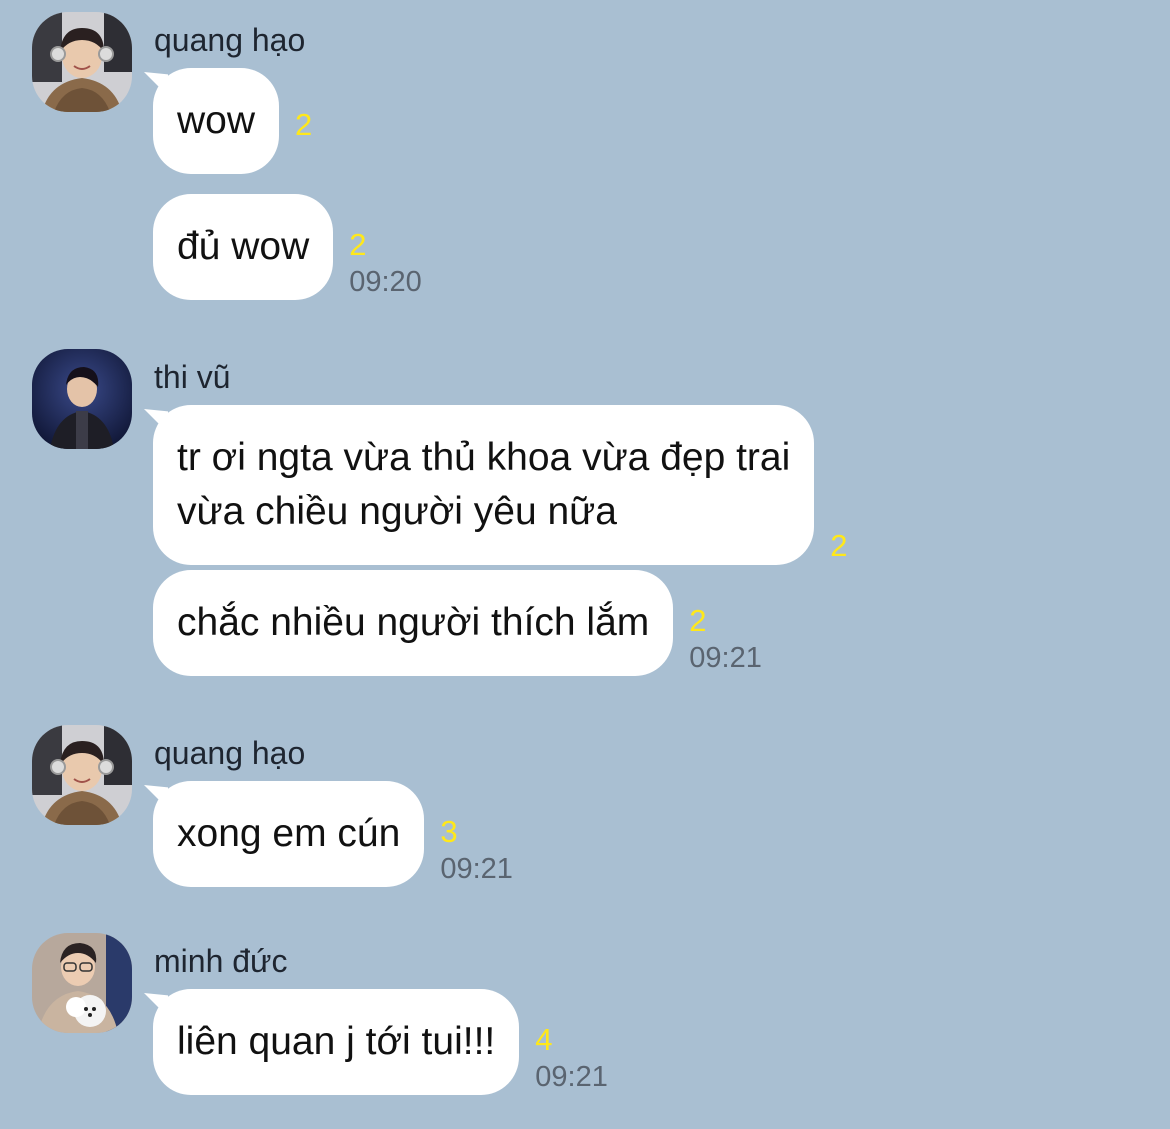 The height and width of the screenshot is (1129, 1170). What do you see at coordinates (725, 639) in the screenshot?
I see `message-meta: 2 09:21` at bounding box center [725, 639].